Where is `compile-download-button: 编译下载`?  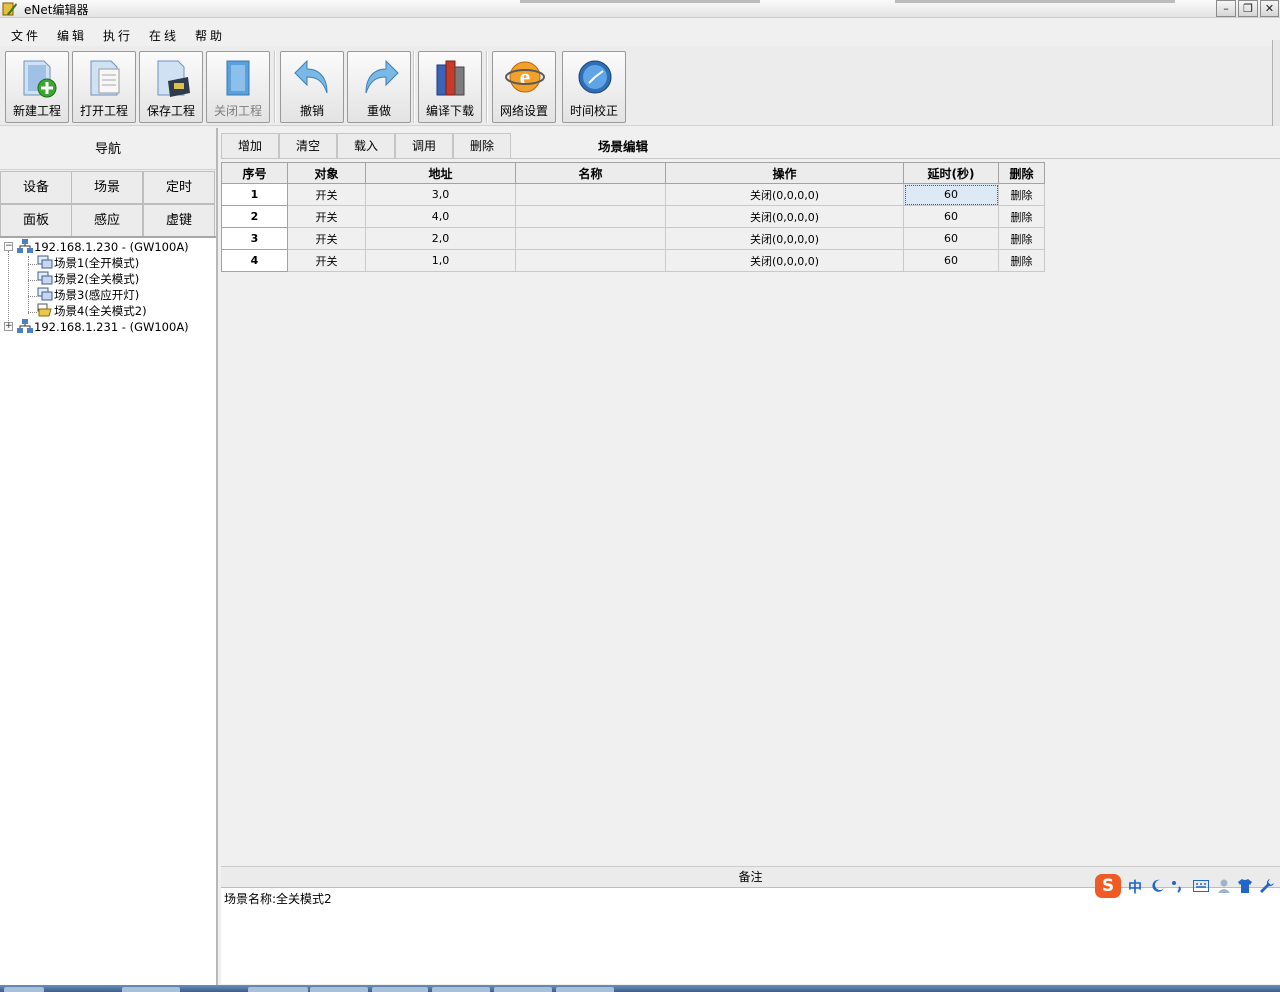
compile-download-button: 编译下载 is located at coordinates (450, 87).